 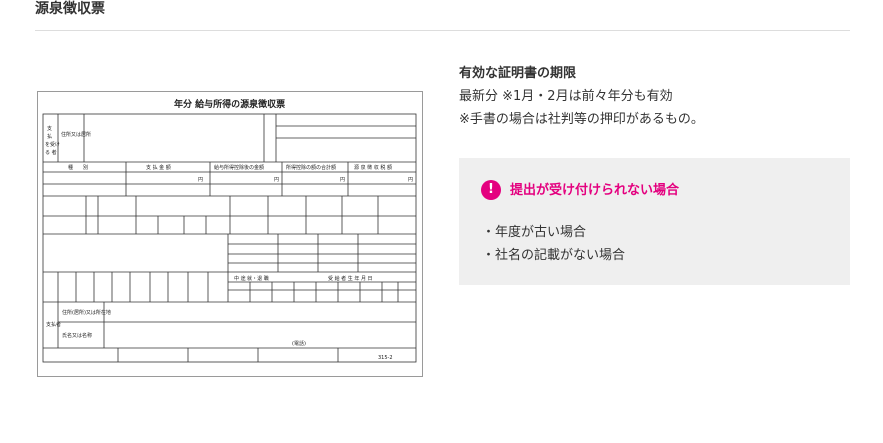 I want to click on warning-box: ! 提出が受け付けられない場合 ・年度が古い場合 ・社名の記載がない場合, so click(x=654, y=221).